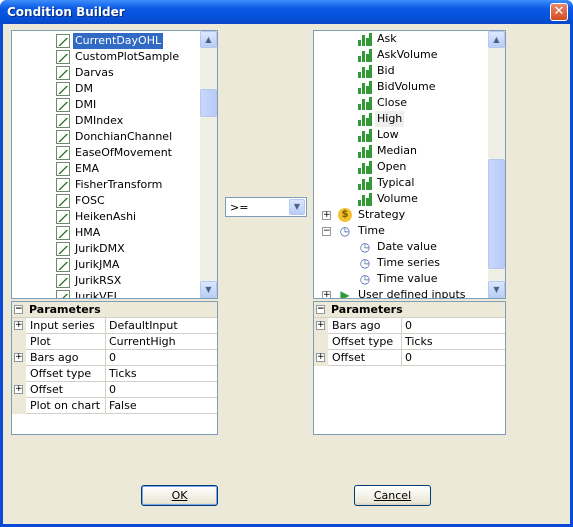  Describe the element at coordinates (402, 119) in the screenshot. I see `tree-item: High` at that location.